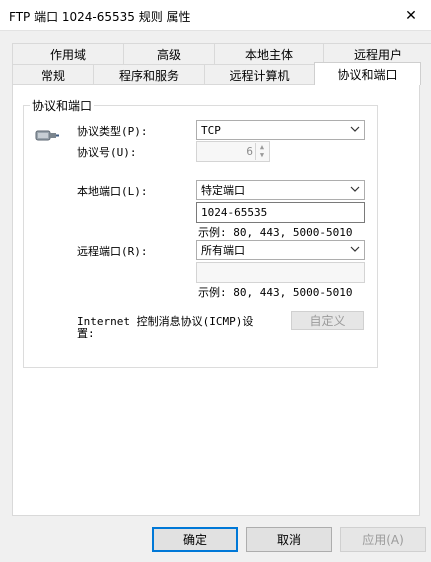 The width and height of the screenshot is (431, 562). What do you see at coordinates (275, 232) in the screenshot?
I see `local-port-example: 示例: 80, 443, 5000-5010` at bounding box center [275, 232].